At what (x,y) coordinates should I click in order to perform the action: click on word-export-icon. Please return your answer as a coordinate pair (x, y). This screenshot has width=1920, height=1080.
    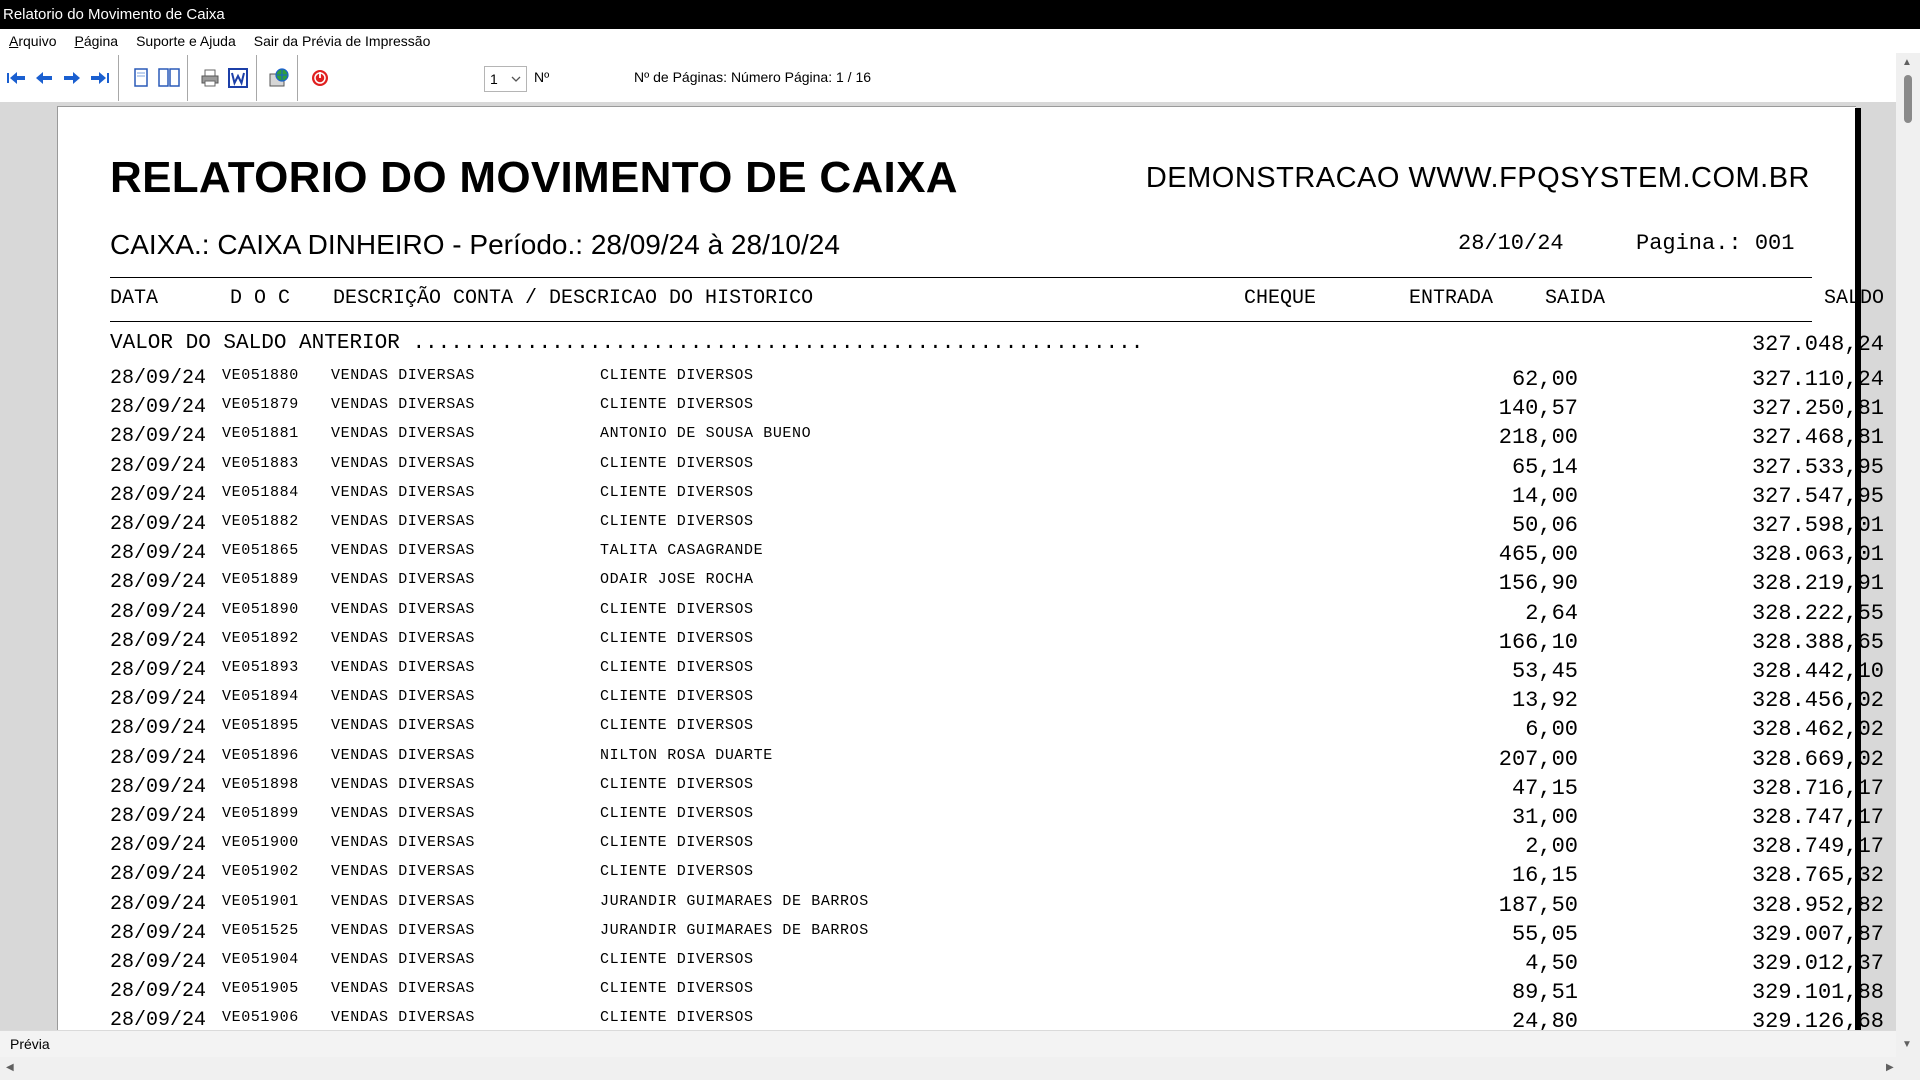
    Looking at the image, I should click on (238, 77).